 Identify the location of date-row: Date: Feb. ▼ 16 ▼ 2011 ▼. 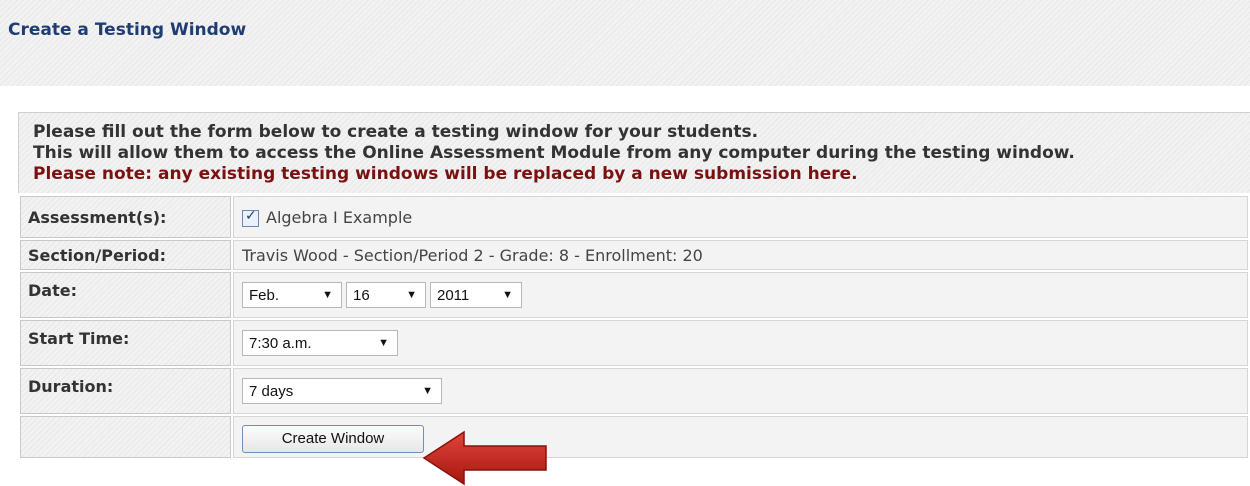
(634, 295).